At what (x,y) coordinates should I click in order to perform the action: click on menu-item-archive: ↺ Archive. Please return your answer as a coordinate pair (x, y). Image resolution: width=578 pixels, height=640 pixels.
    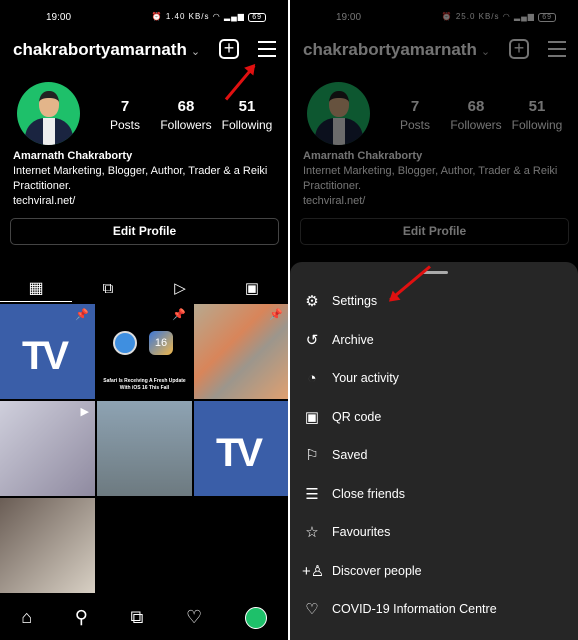
    Looking at the image, I should click on (338, 340).